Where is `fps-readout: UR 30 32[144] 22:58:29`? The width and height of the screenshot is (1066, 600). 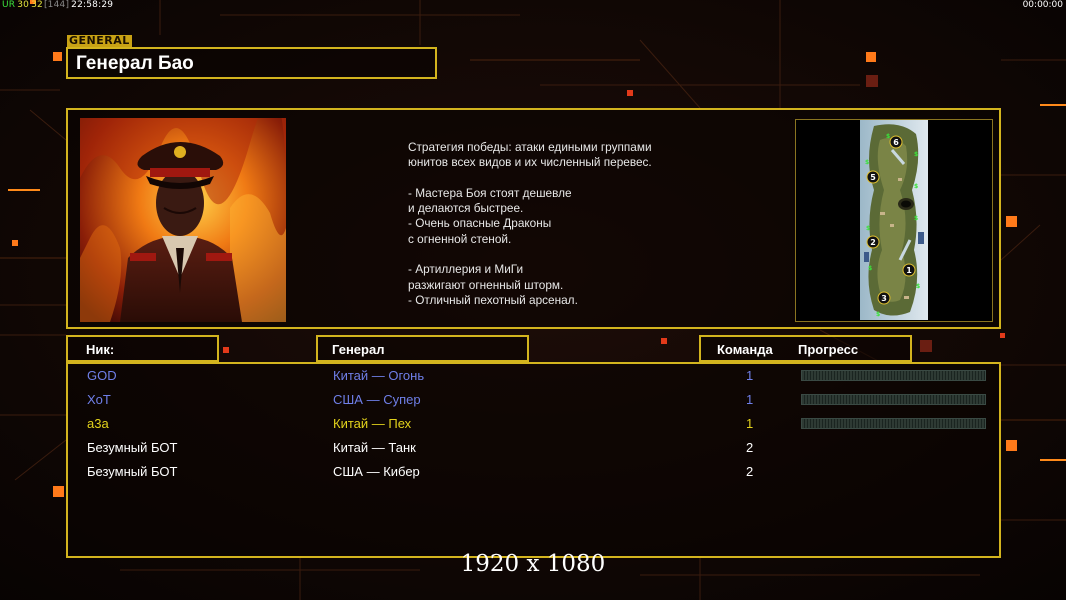
fps-readout: UR 30 32[144] 22:58:29 is located at coordinates (57, 5).